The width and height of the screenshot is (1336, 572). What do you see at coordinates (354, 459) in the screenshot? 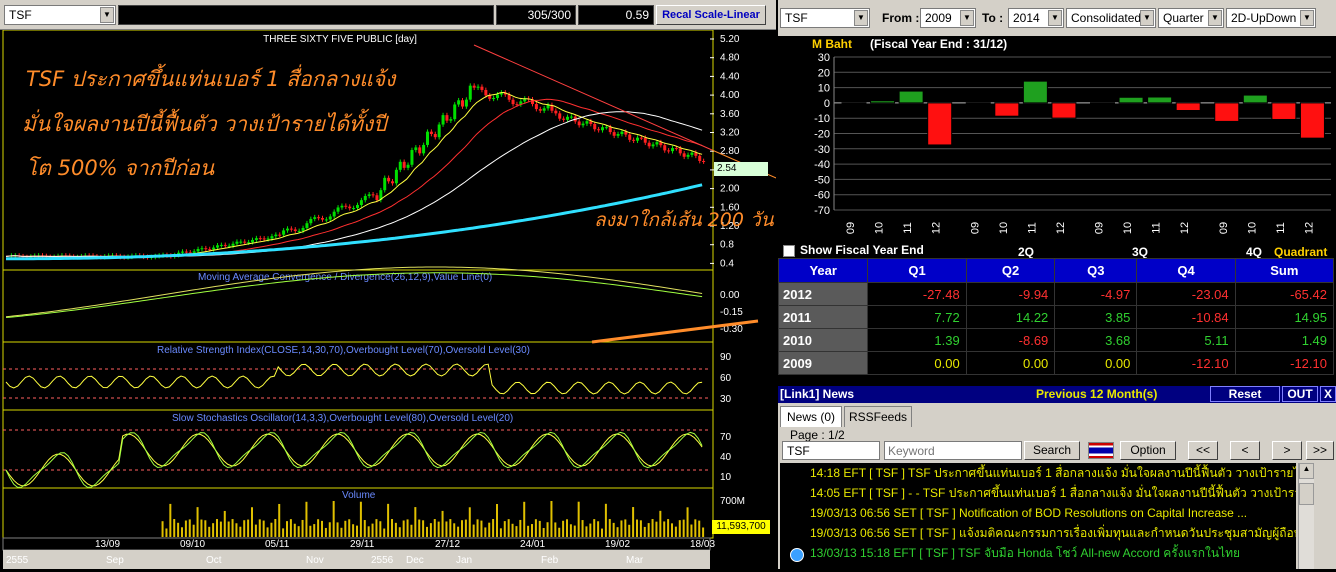
I see `stoch-d-line` at bounding box center [354, 459].